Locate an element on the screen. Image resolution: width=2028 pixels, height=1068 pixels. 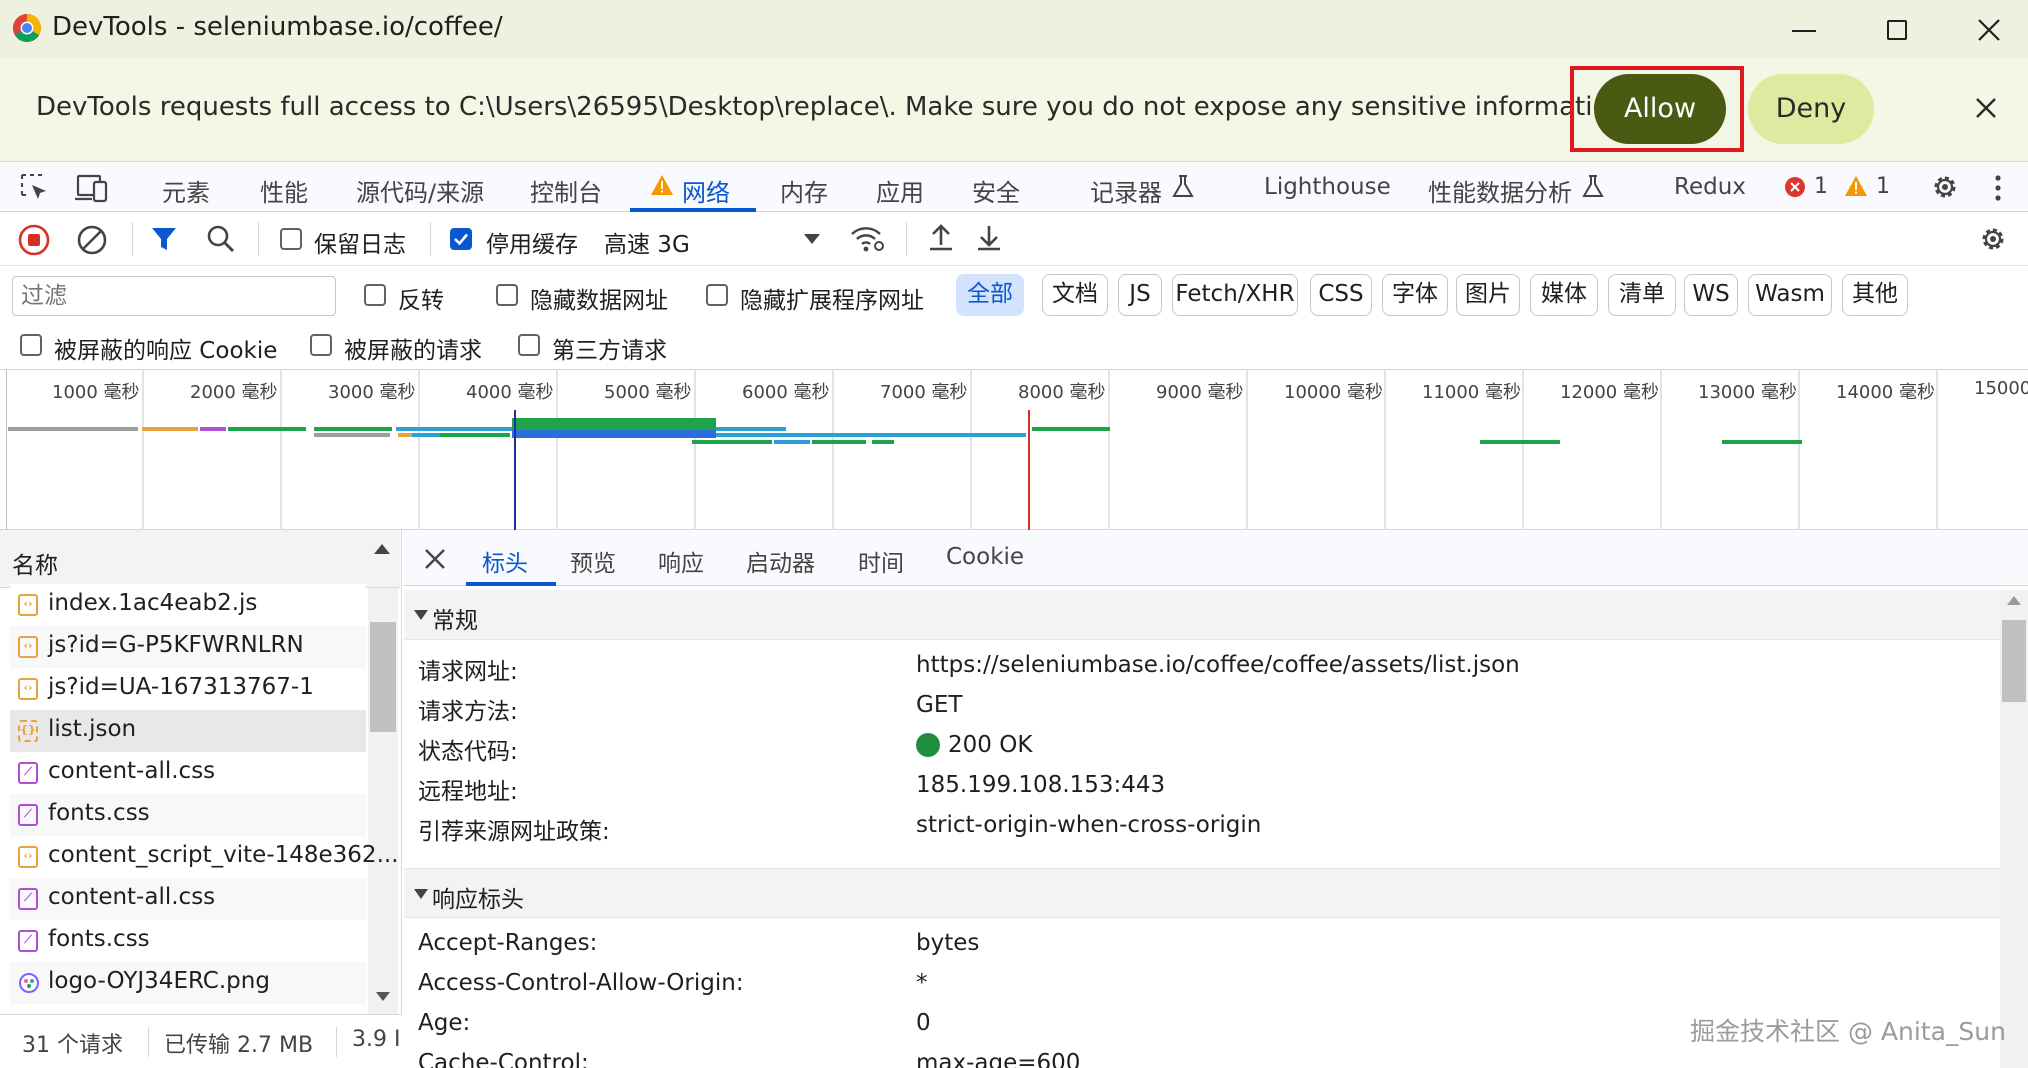
request-list-scrollbar is located at coordinates (383, 804).